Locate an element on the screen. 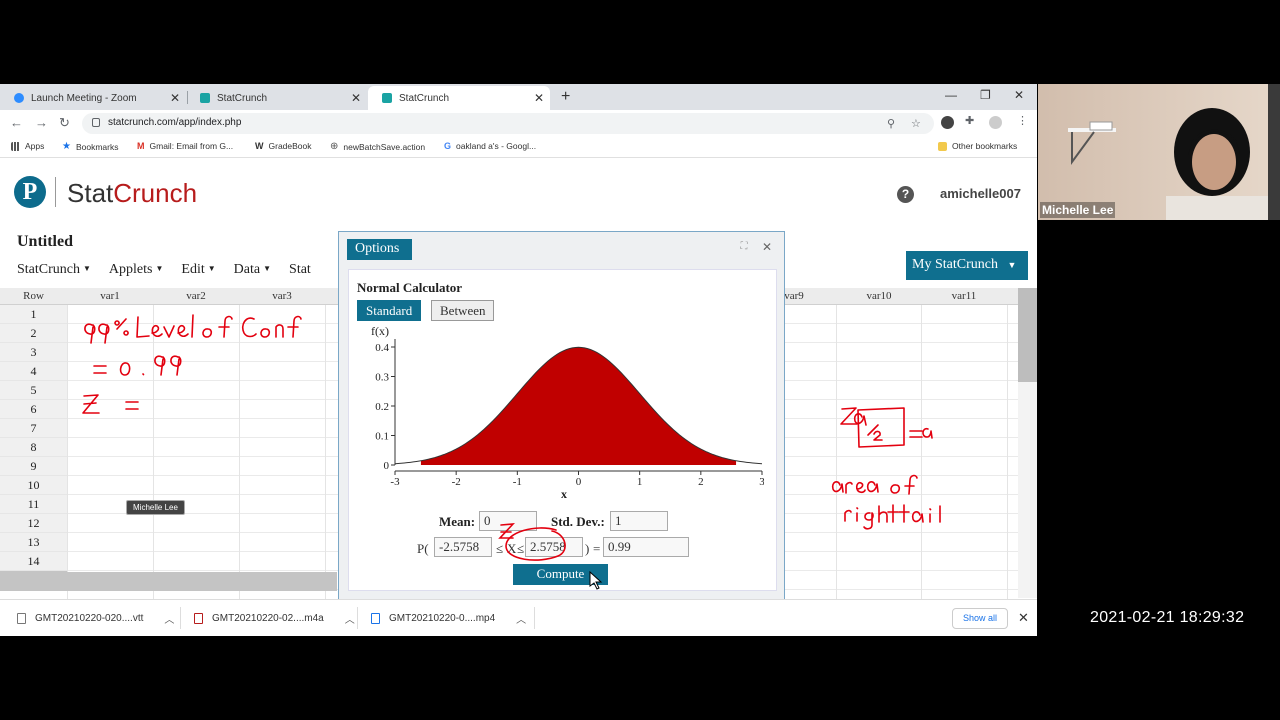  download-item: GMT20210220-02....m4a ︿ is located at coordinates (274, 618).